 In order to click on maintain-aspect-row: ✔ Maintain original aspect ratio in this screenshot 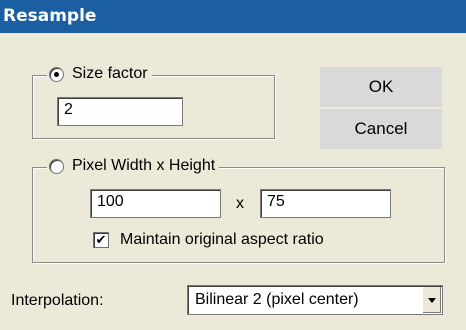, I will do `click(208, 240)`.